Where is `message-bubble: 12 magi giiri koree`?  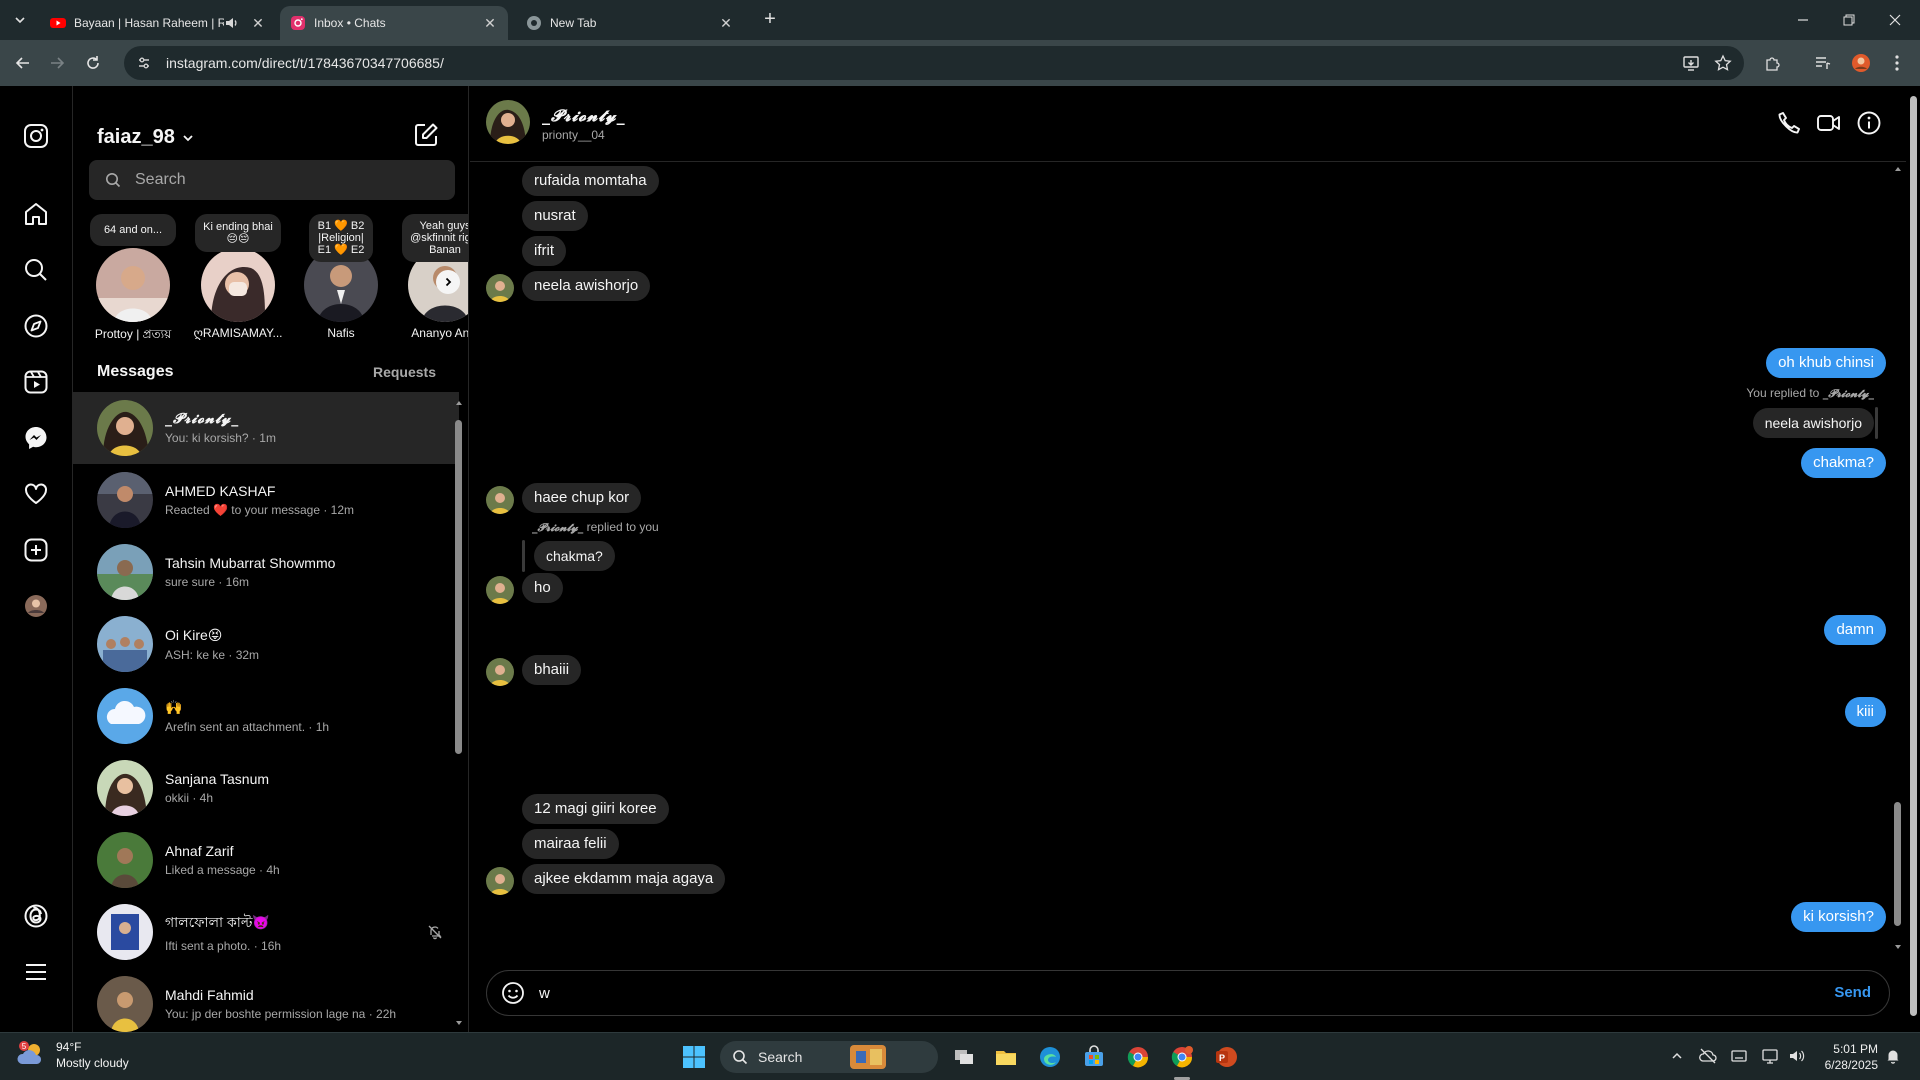 message-bubble: 12 magi giiri koree is located at coordinates (595, 809).